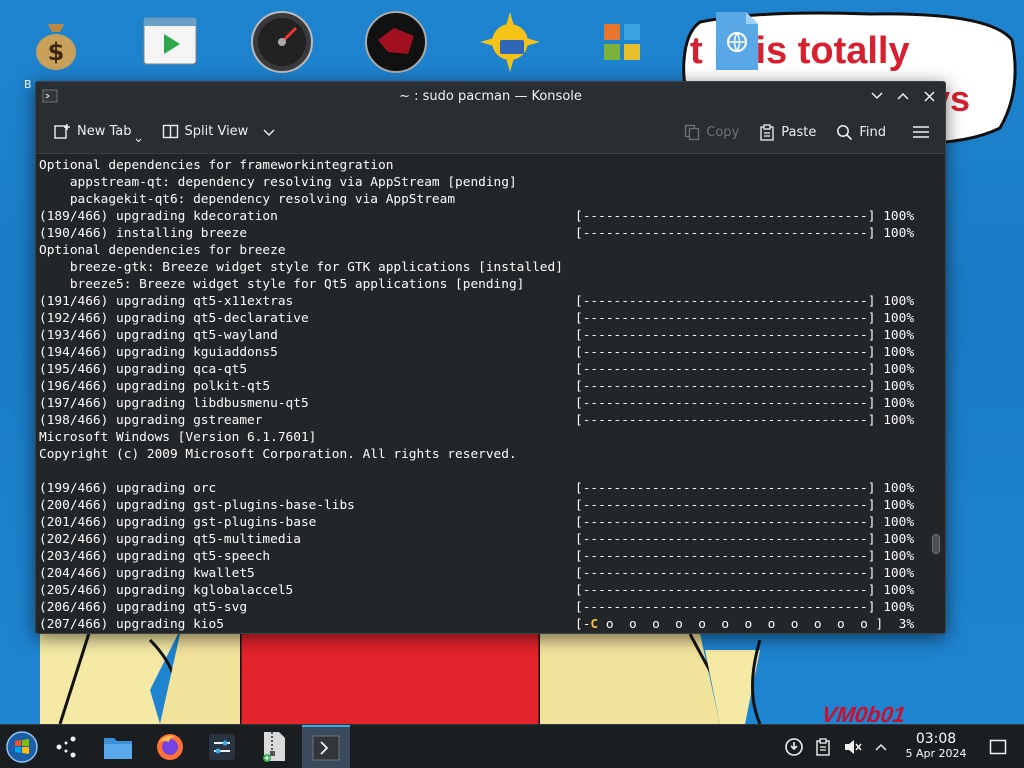 The height and width of the screenshot is (768, 1024). I want to click on clock-date: 5 Apr 2024, so click(936, 753).